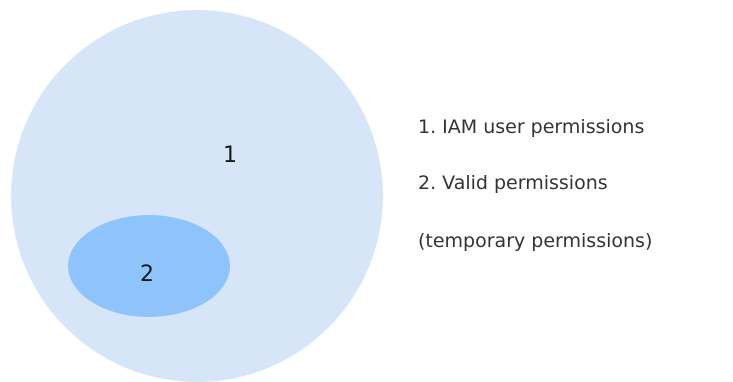 The width and height of the screenshot is (733, 382). What do you see at coordinates (230, 155) in the screenshot?
I see `outer-region-number: 1` at bounding box center [230, 155].